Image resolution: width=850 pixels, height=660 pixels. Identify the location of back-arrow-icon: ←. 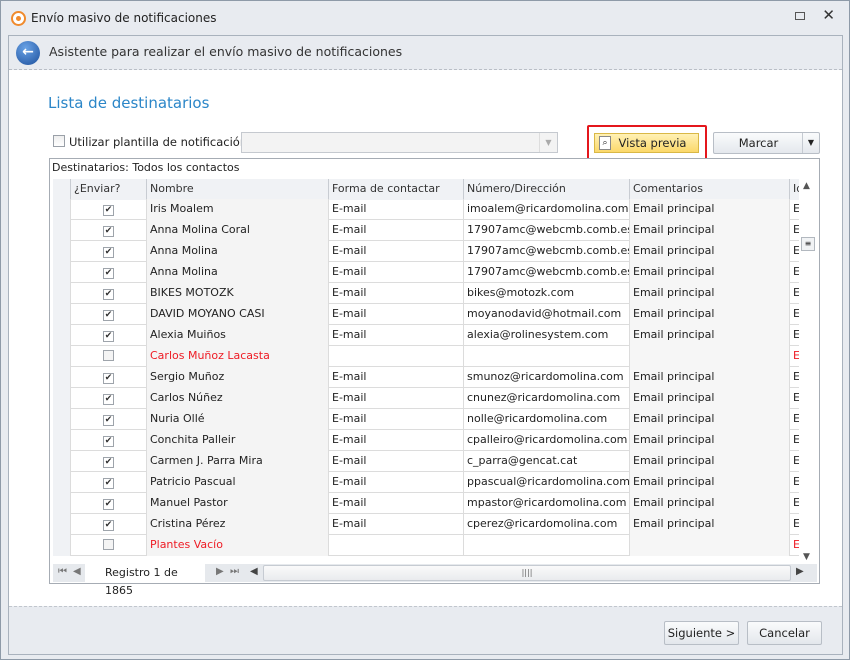
(28, 53).